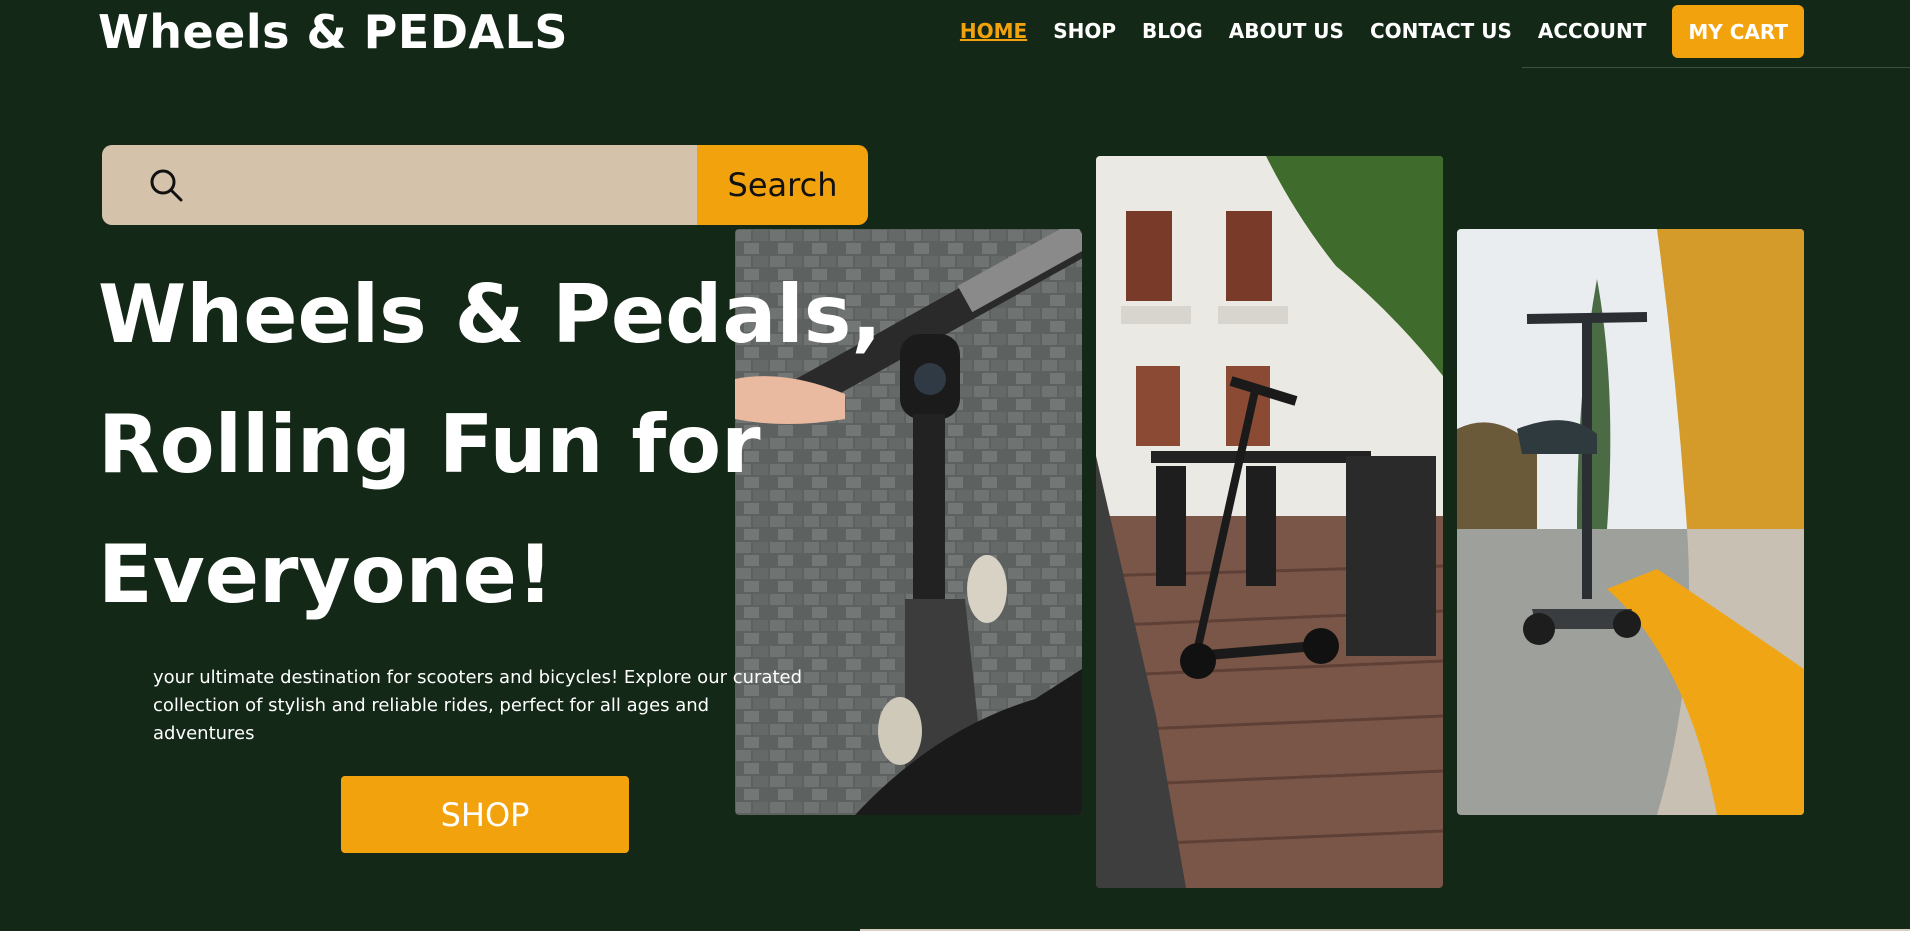  What do you see at coordinates (1738, 31) in the screenshot?
I see `my-cart-button: MY CART` at bounding box center [1738, 31].